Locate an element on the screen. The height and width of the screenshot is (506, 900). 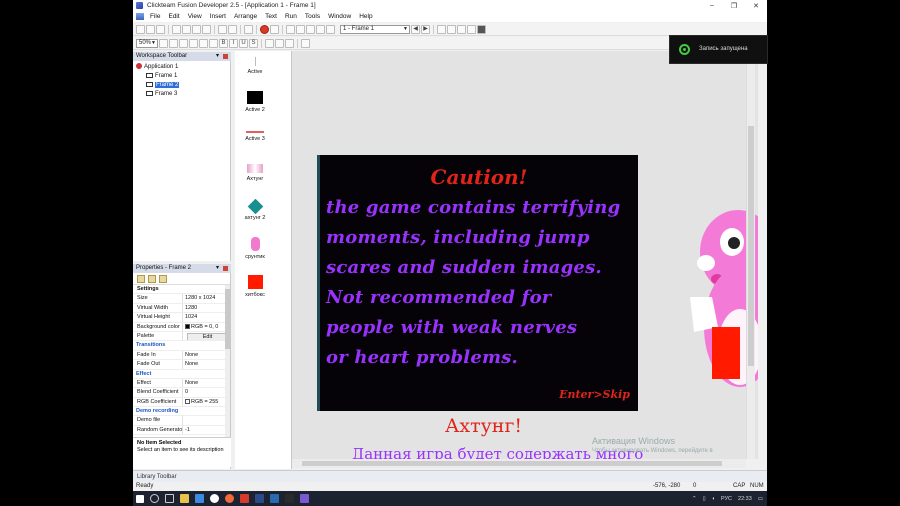
menu-file: File is located at coordinates (155, 16).